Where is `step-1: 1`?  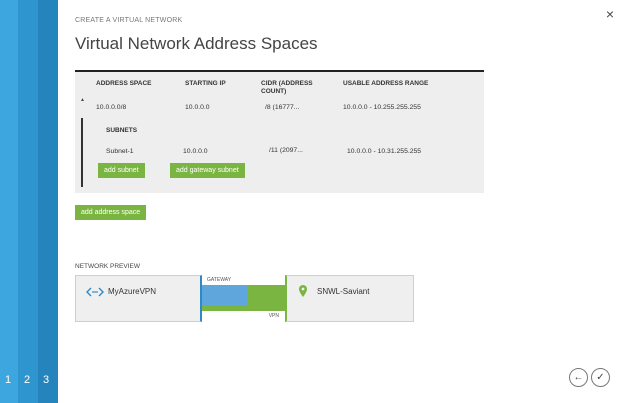 step-1: 1 is located at coordinates (8, 380).